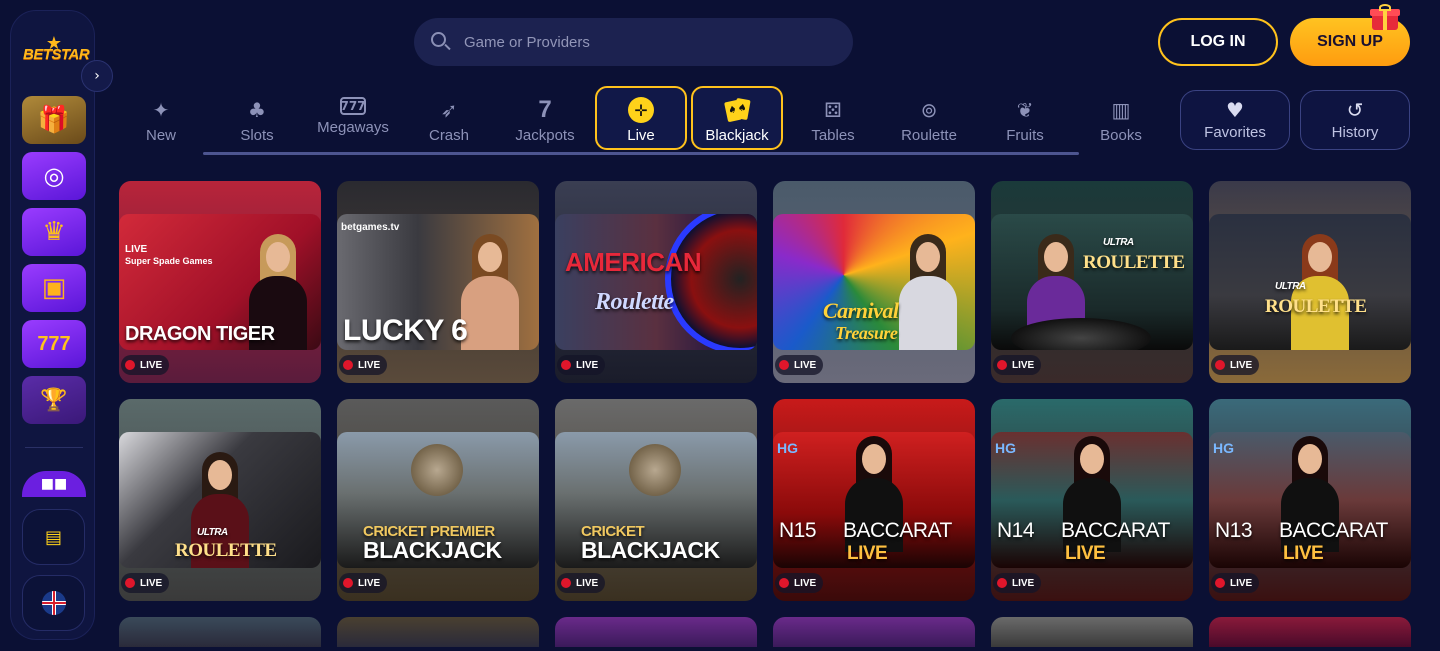 This screenshot has width=1440, height=651. Describe the element at coordinates (656, 282) in the screenshot. I see `game-card-american-roulette: AMERICAN Roulette LIVE` at that location.